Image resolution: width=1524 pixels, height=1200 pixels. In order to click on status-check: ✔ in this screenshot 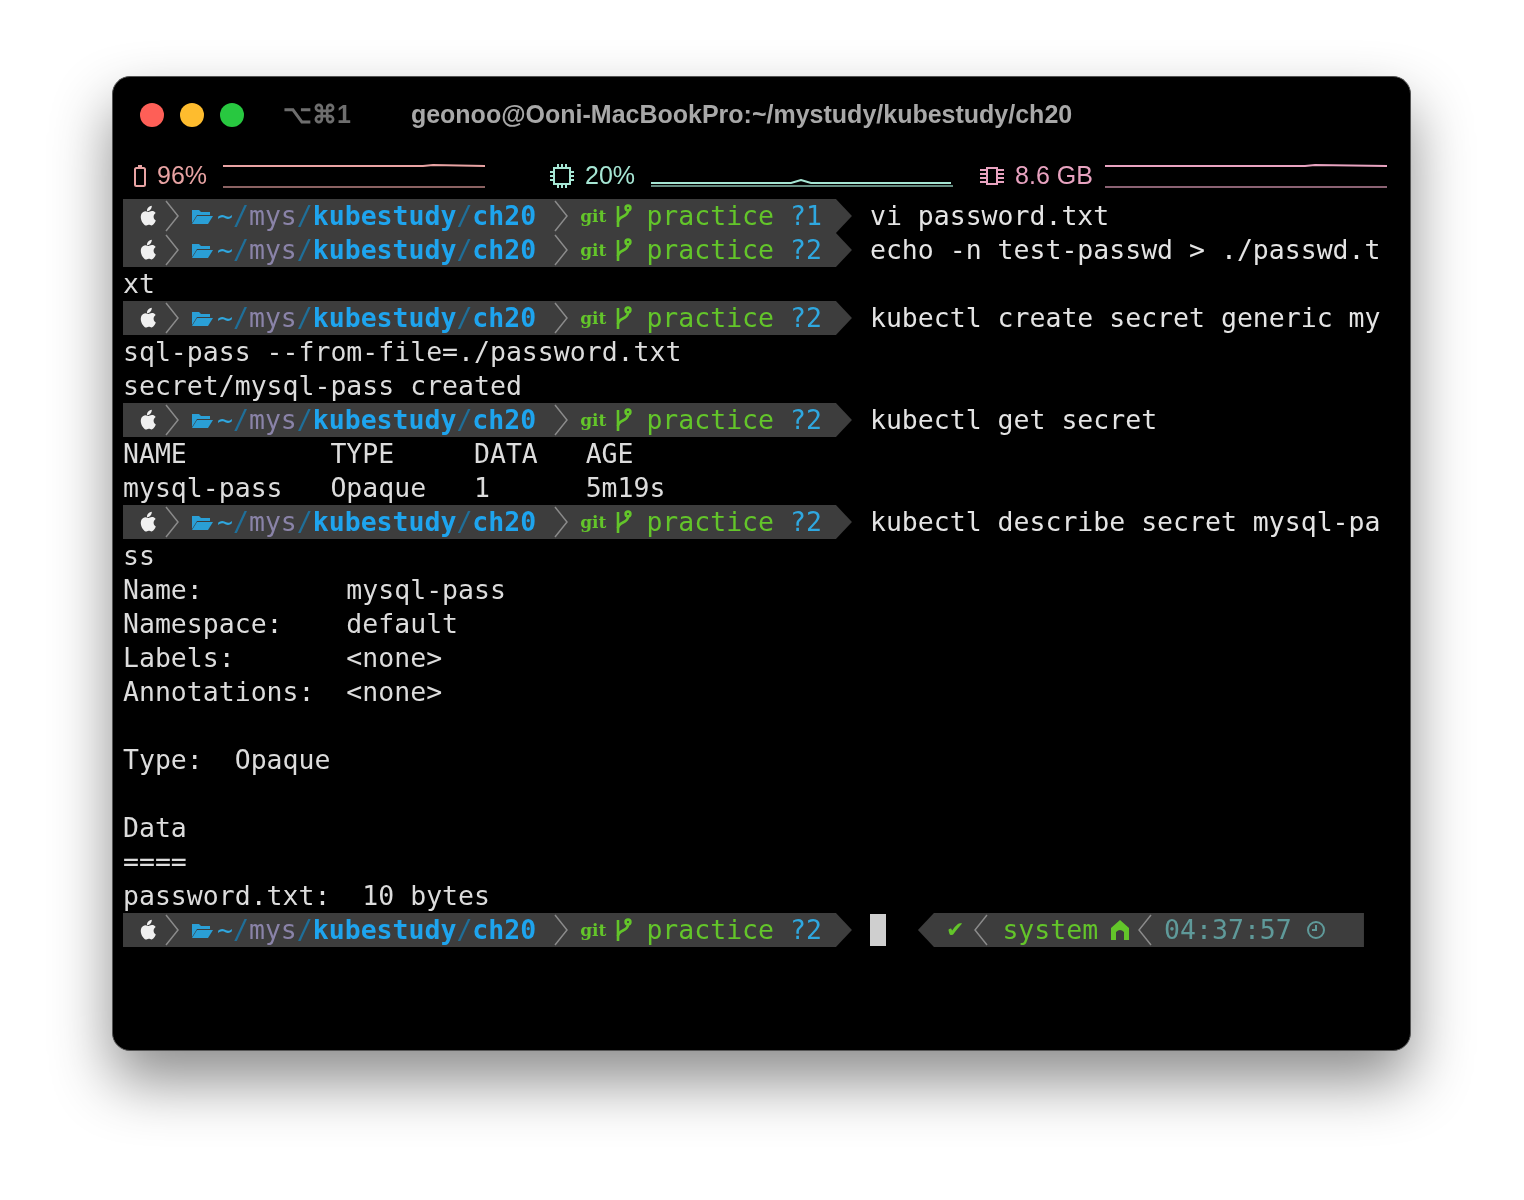, I will do `click(955, 930)`.